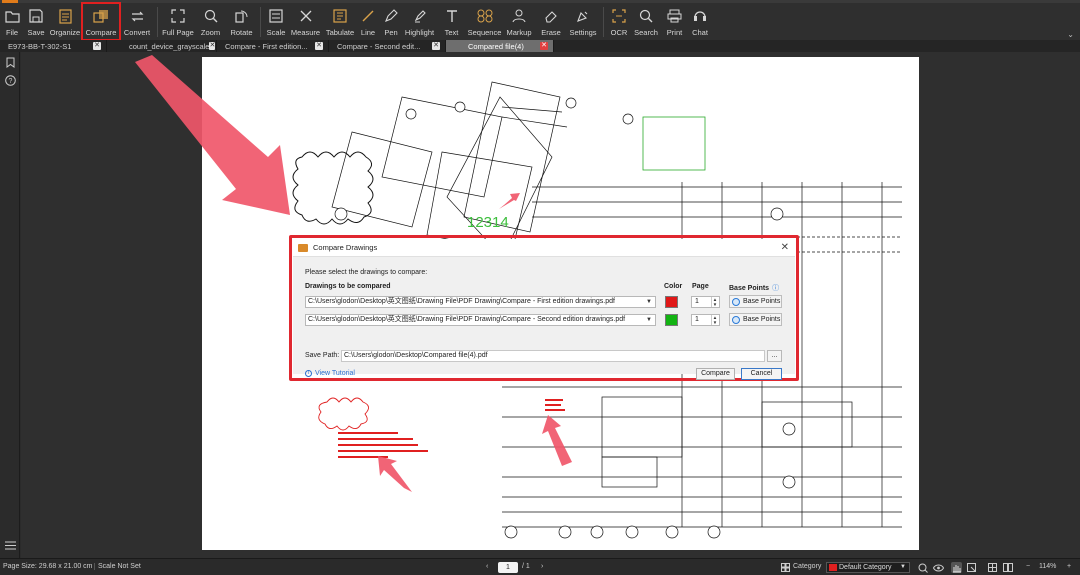  I want to click on organize-button: Organize, so click(65, 21).